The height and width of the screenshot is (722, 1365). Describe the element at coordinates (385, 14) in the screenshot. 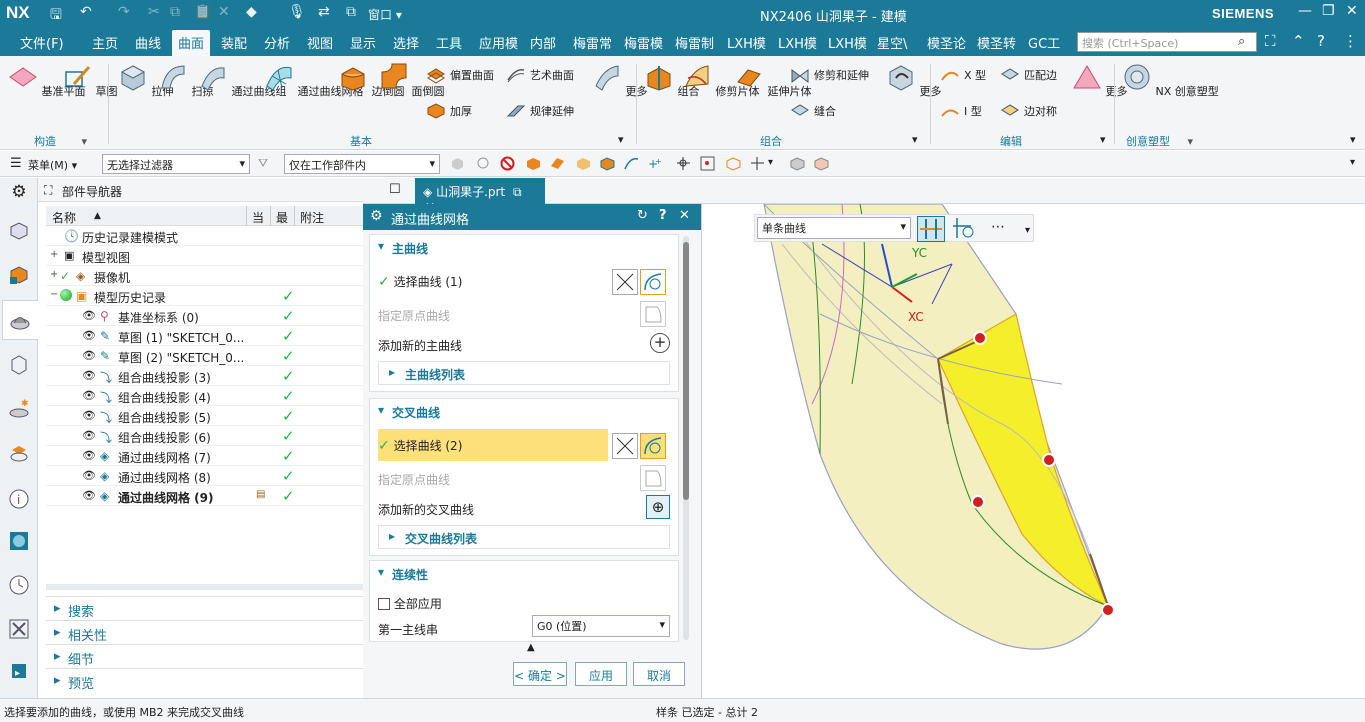

I see `window-menu: 窗口 ▾` at that location.